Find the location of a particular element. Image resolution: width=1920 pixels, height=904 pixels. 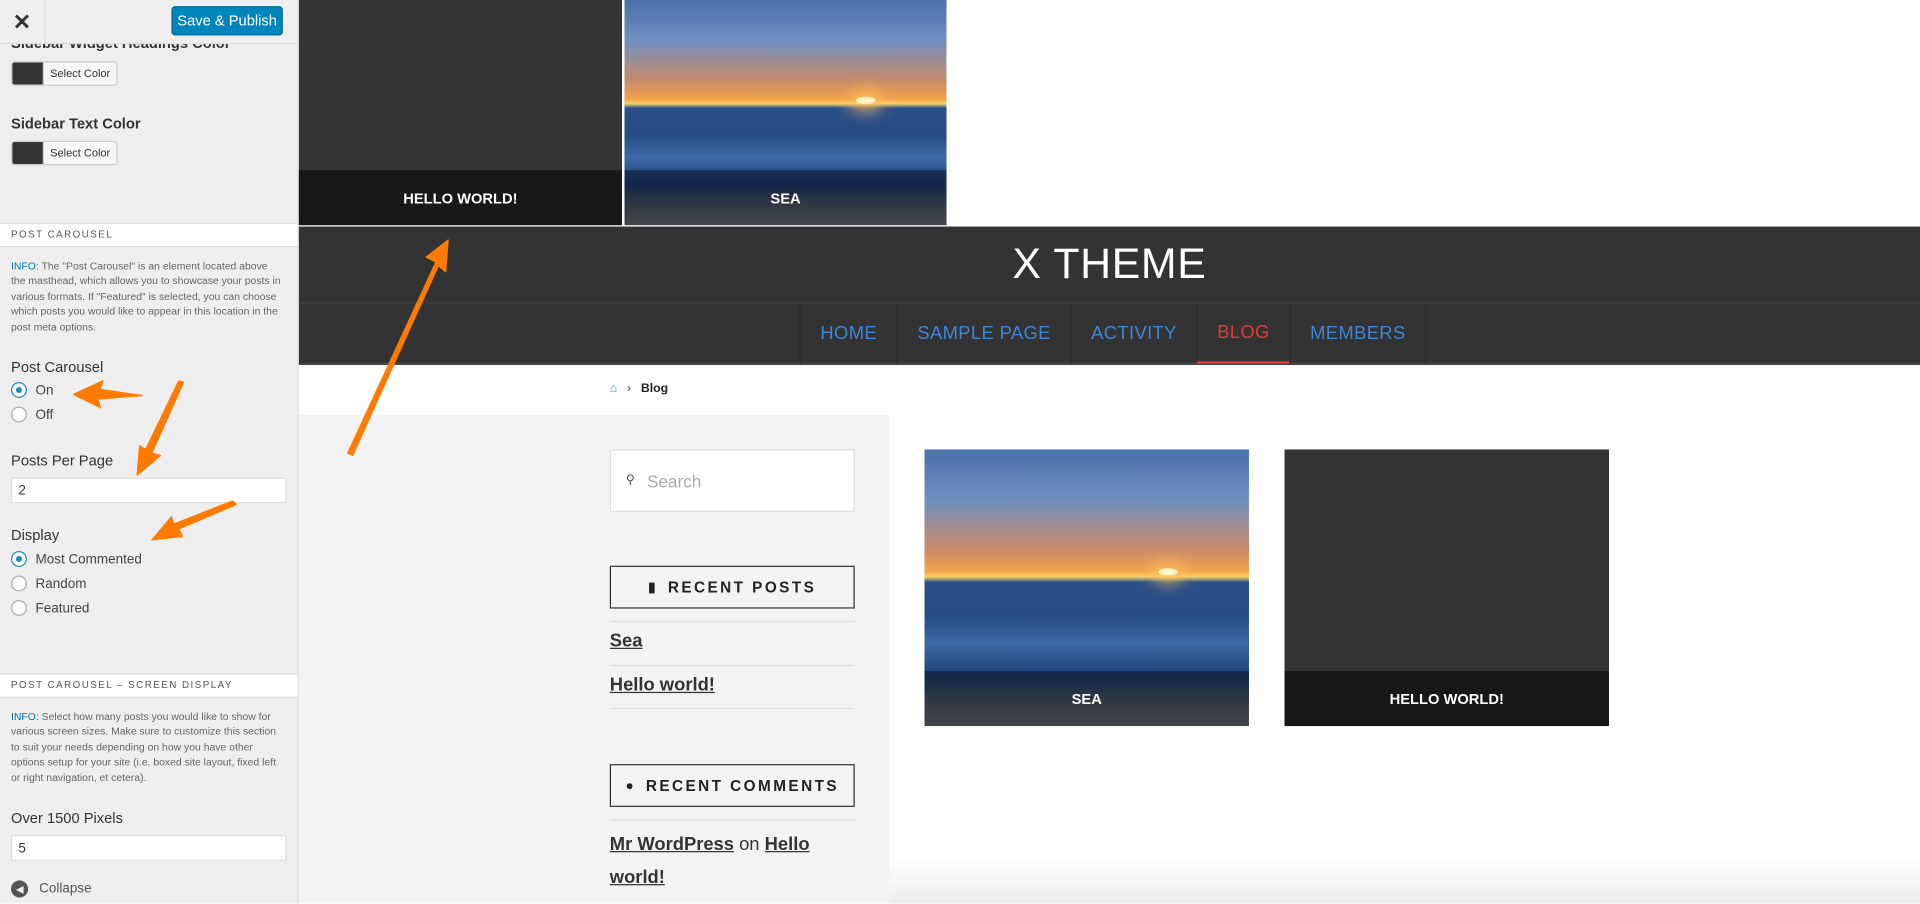

breadcrumb-current: Blog is located at coordinates (654, 389).